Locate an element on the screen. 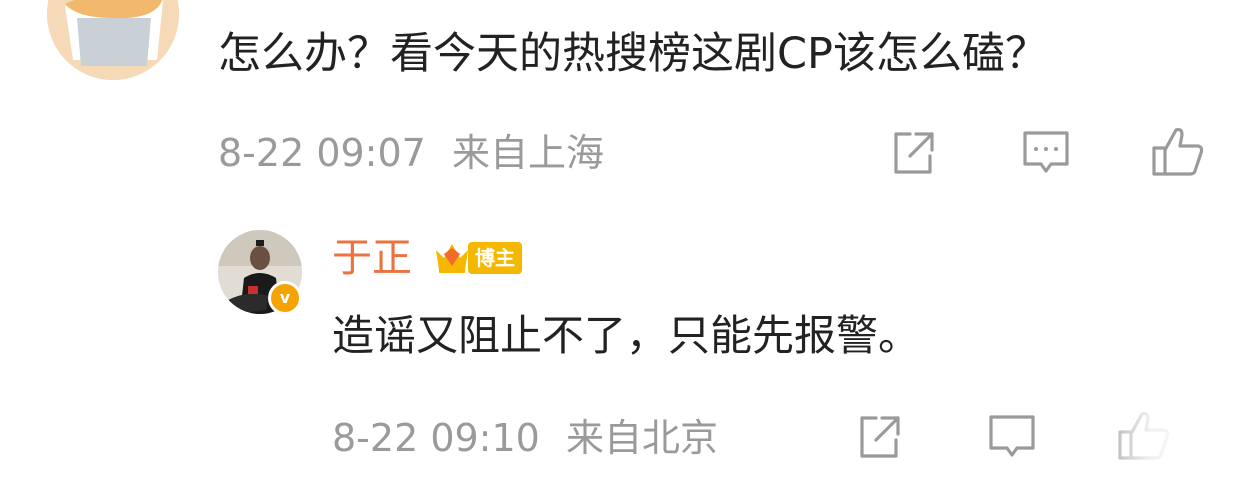 The height and width of the screenshot is (480, 1260). comment-meta: 8-22 09:07 来自上海 is located at coordinates (411, 153).